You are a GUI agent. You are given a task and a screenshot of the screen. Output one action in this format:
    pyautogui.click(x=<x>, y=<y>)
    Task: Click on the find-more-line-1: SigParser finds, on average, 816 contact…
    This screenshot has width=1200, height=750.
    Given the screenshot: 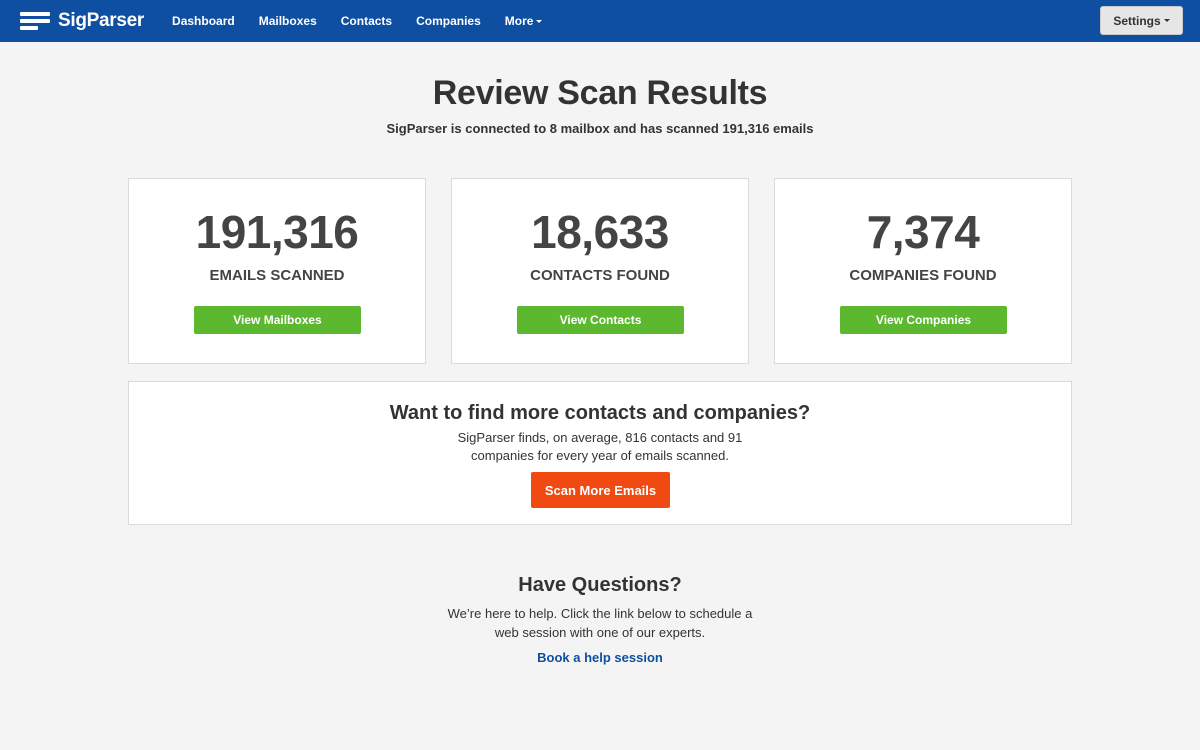 What is the action you would take?
    pyautogui.click(x=600, y=437)
    